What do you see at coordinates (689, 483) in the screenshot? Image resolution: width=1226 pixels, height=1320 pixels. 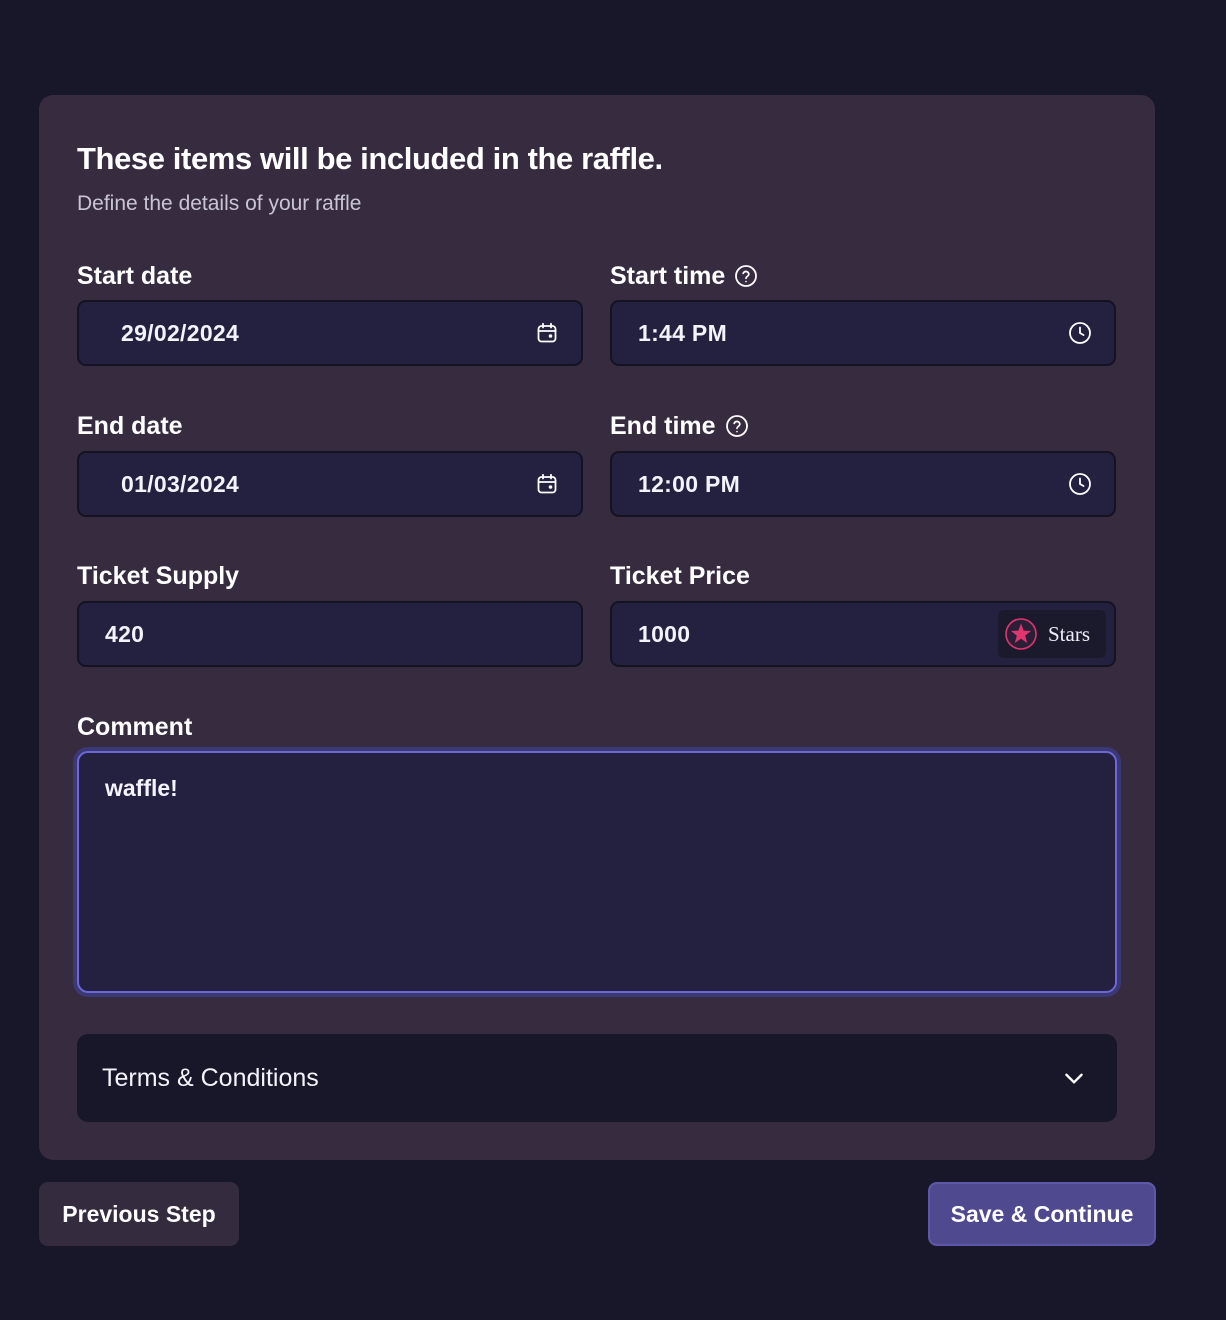 I see `end-time-value: 12:00 PM` at bounding box center [689, 483].